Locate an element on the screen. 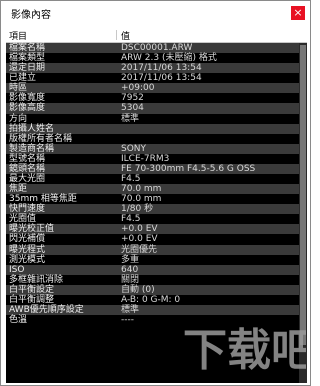 This screenshot has width=320, height=386. row-key: 最大光圈 is located at coordinates (27, 179).